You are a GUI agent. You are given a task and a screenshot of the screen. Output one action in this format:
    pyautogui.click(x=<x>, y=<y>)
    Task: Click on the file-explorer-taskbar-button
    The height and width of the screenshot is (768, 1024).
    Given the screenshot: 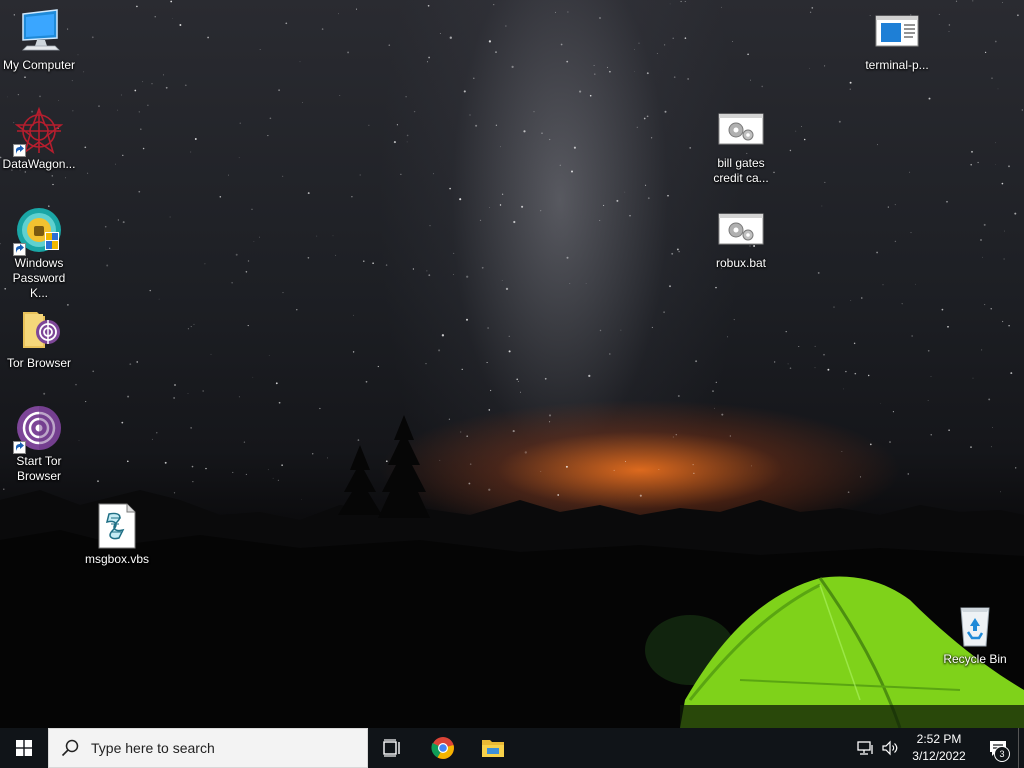 What is the action you would take?
    pyautogui.click(x=493, y=748)
    